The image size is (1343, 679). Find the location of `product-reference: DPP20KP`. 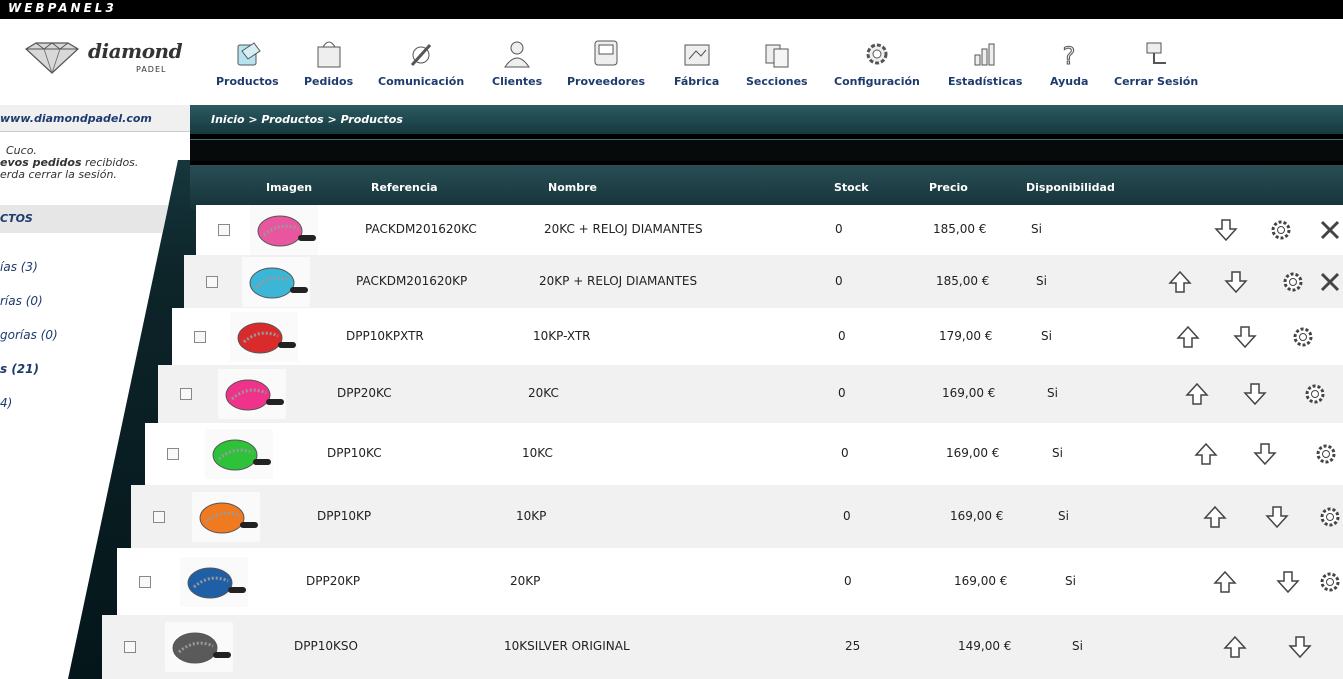

product-reference: DPP20KP is located at coordinates (333, 581).